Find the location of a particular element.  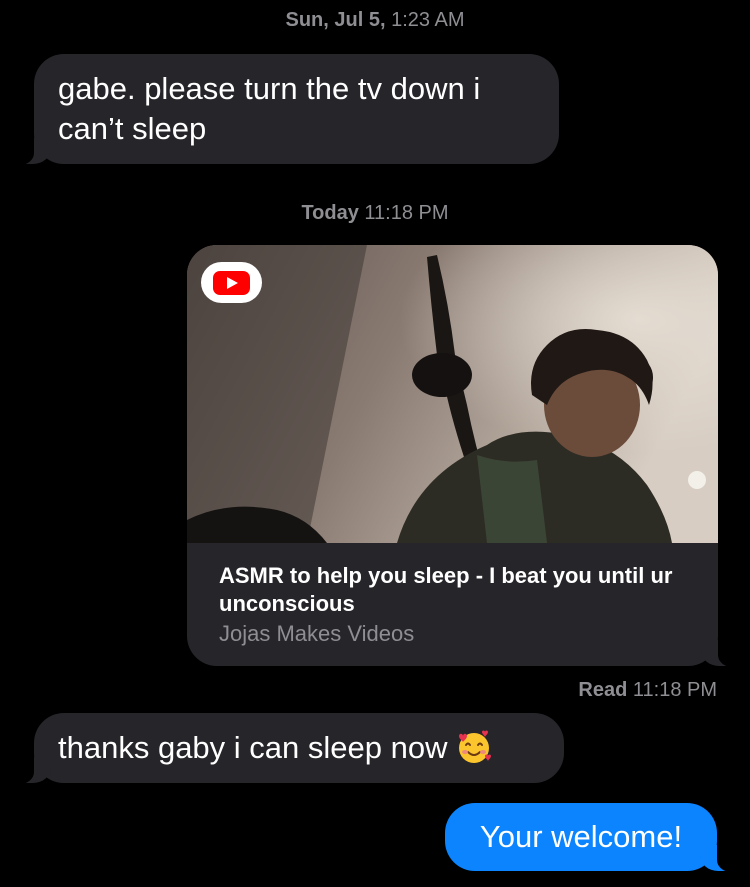

read-time: 11:18 PM is located at coordinates (674, 690).